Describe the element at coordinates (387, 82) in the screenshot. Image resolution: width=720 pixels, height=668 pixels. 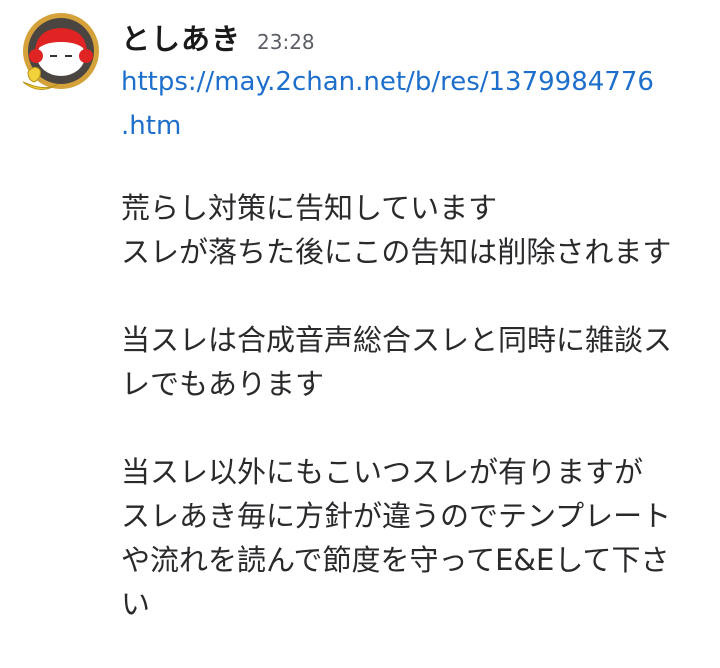
I see `link-line: https://may.2chan.net/b/res/1379984776` at that location.